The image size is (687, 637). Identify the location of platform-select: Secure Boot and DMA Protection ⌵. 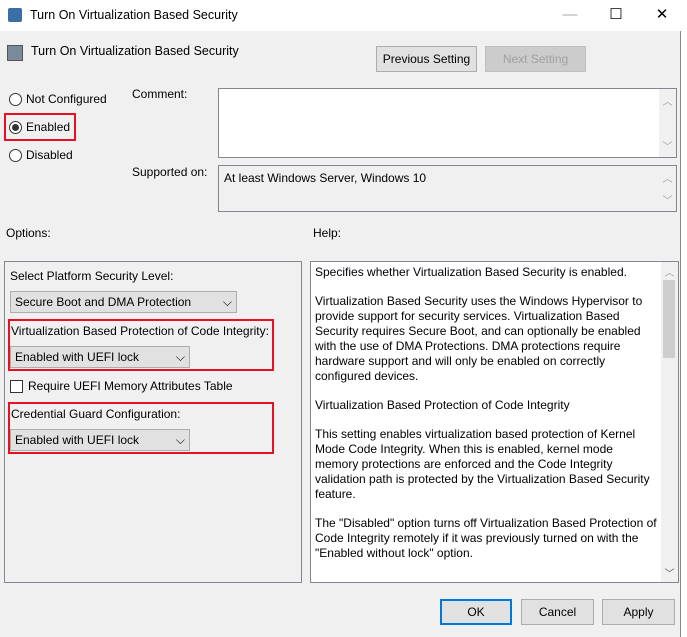
(123, 302).